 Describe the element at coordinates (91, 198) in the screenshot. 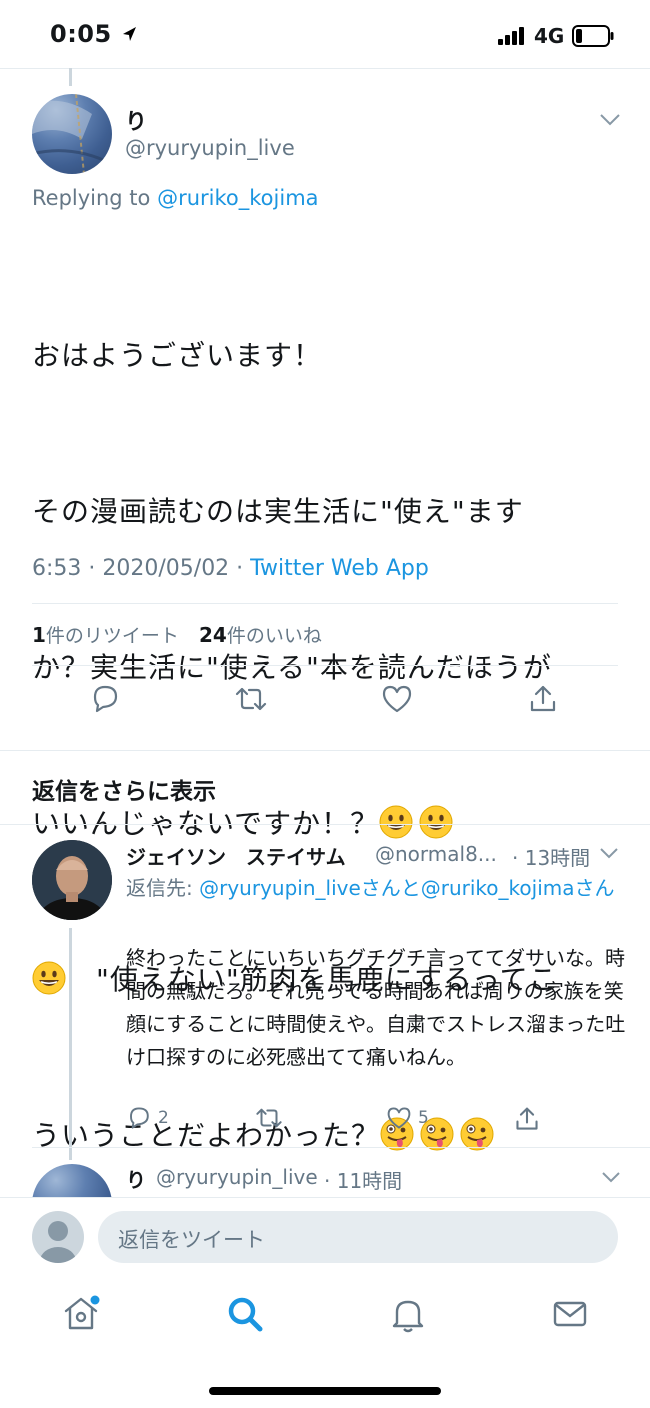

I see `replying-prefix: Replying to` at that location.